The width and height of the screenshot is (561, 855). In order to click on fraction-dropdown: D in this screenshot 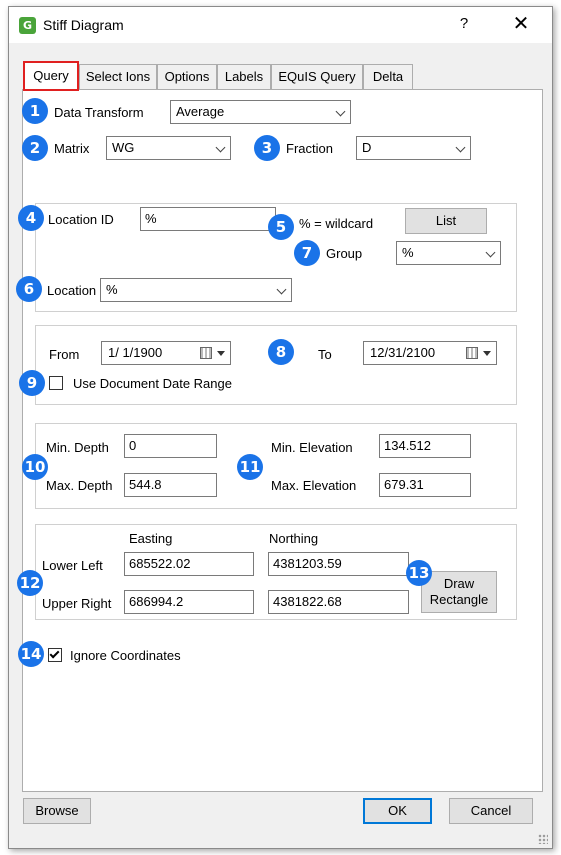, I will do `click(413, 148)`.